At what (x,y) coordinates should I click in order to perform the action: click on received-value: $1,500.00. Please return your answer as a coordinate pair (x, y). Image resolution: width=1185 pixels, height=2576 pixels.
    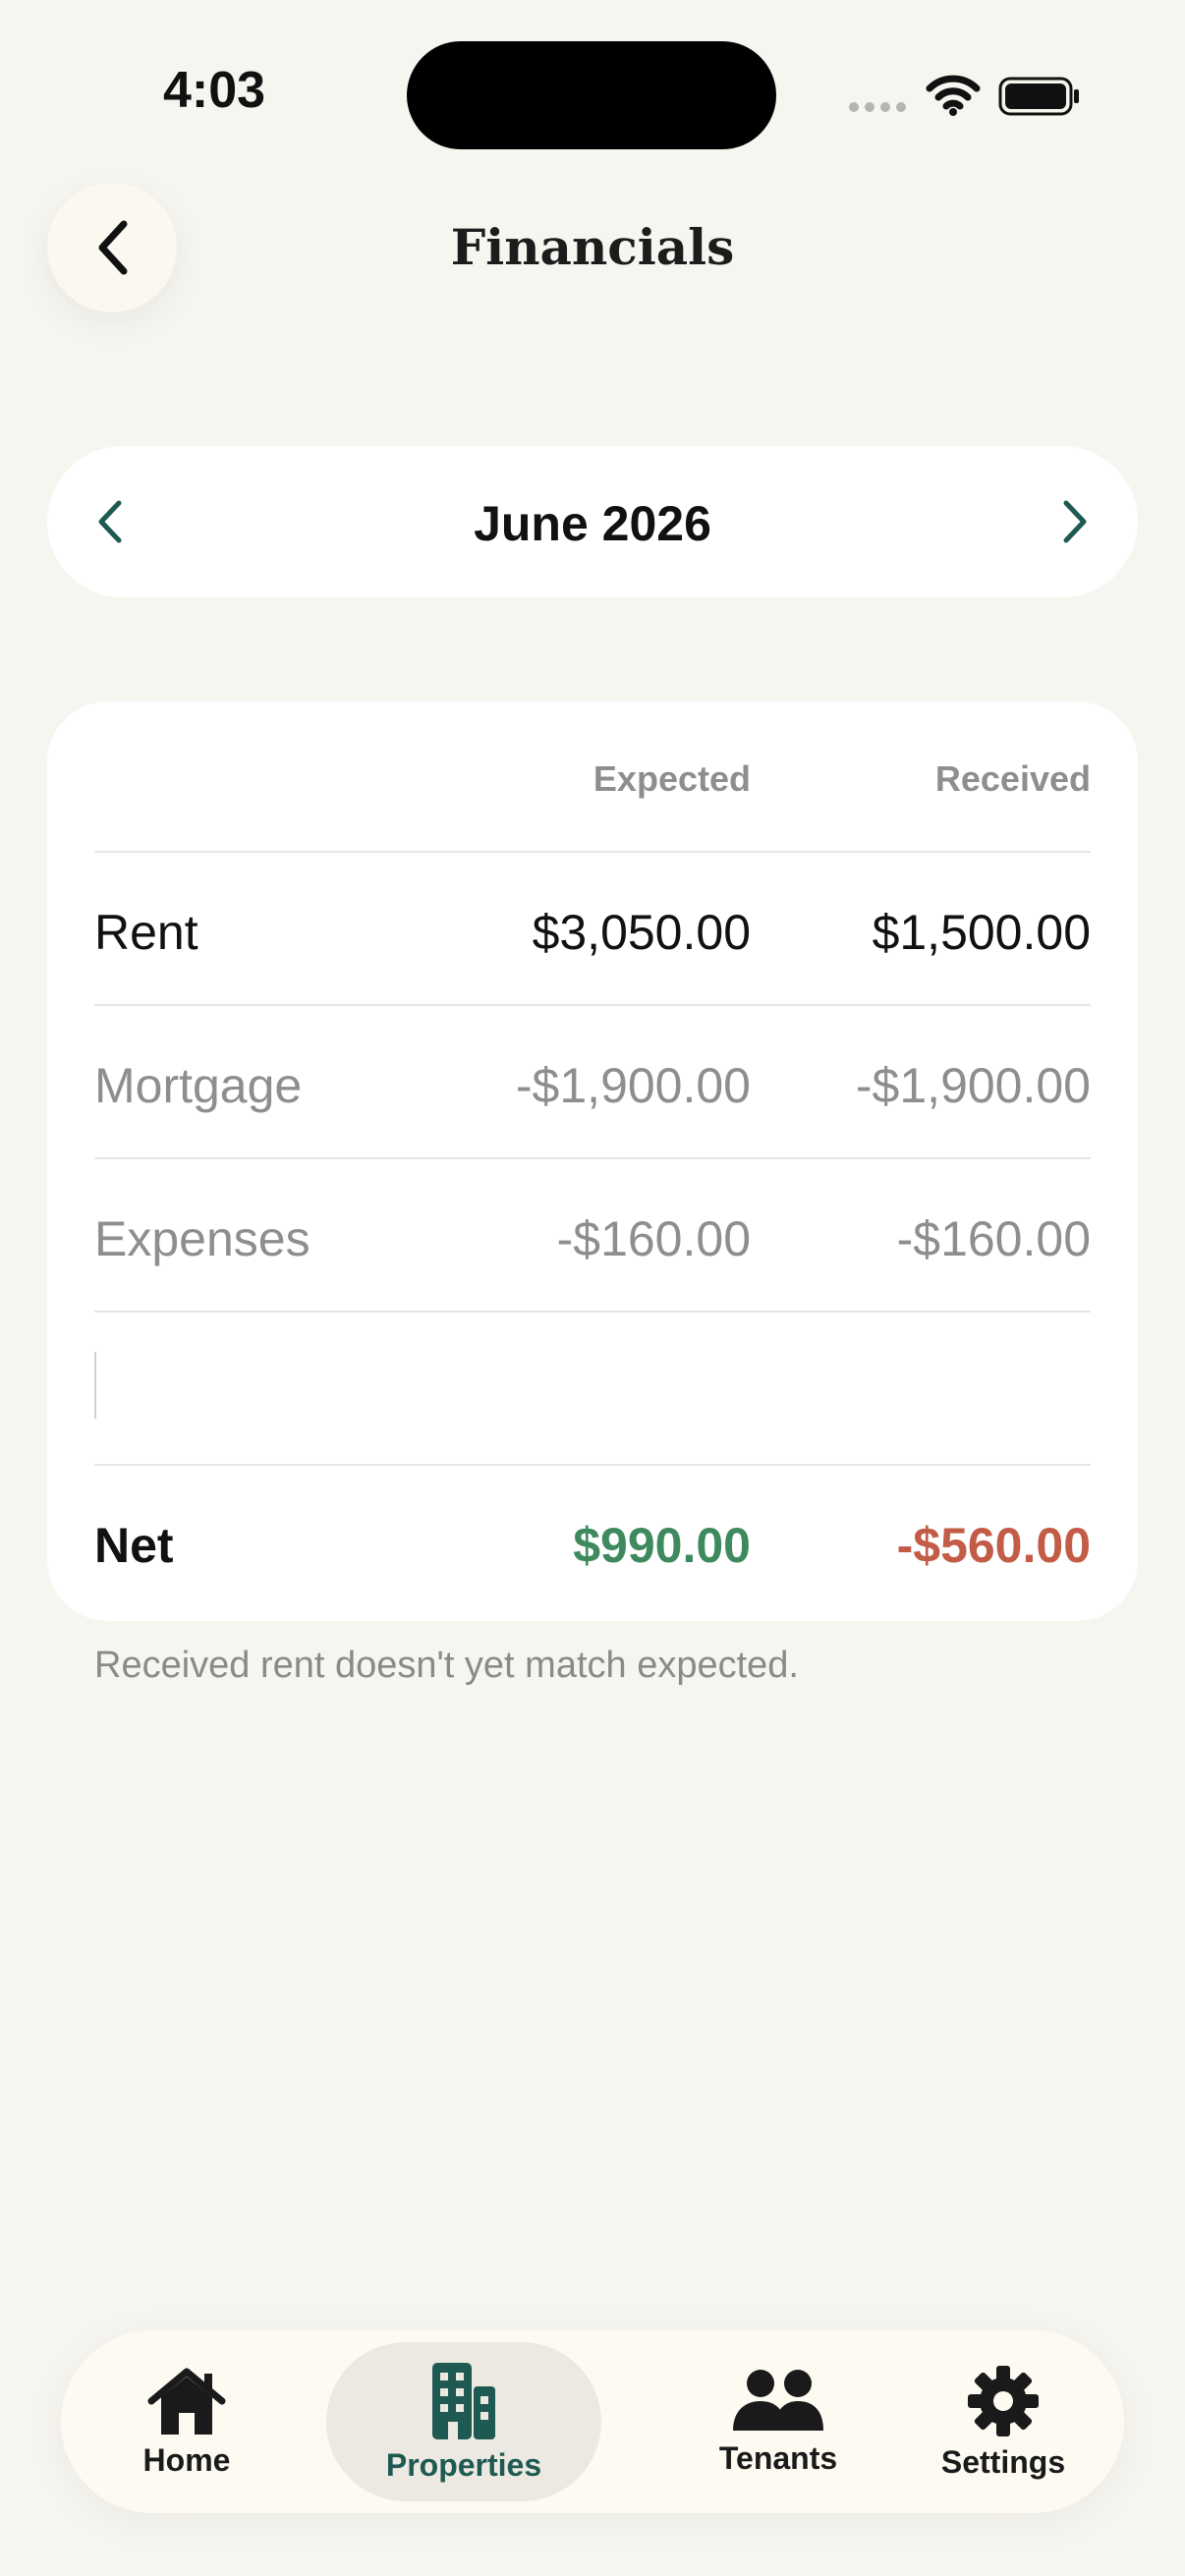
    Looking at the image, I should click on (982, 932).